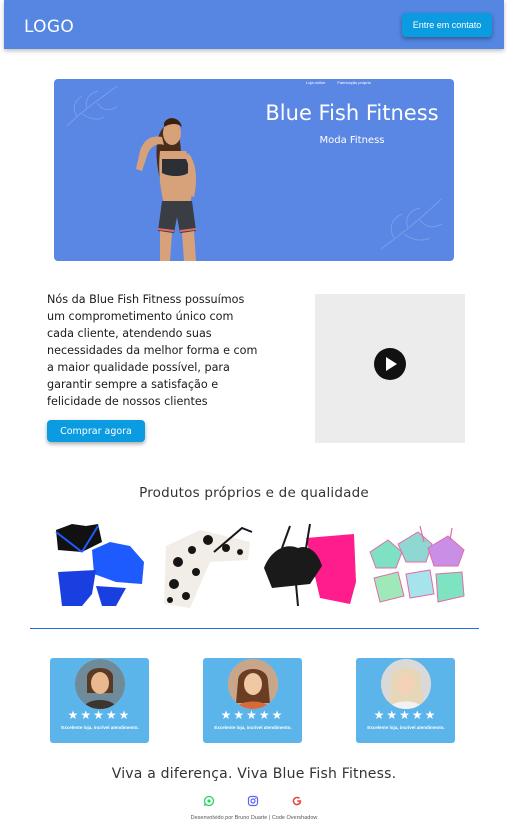 The height and width of the screenshot is (825, 508). Describe the element at coordinates (209, 801) in the screenshot. I see `whatsapp-icon` at that location.